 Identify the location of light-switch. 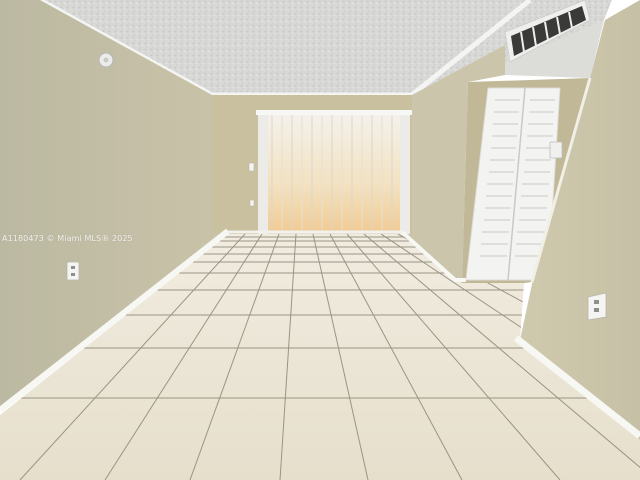
(251, 167).